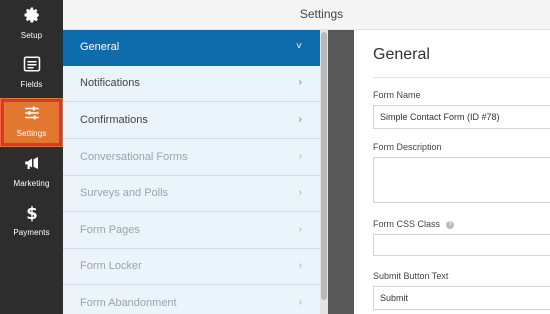  Describe the element at coordinates (31, 84) in the screenshot. I see `sidebar-item-label: Fields` at that location.